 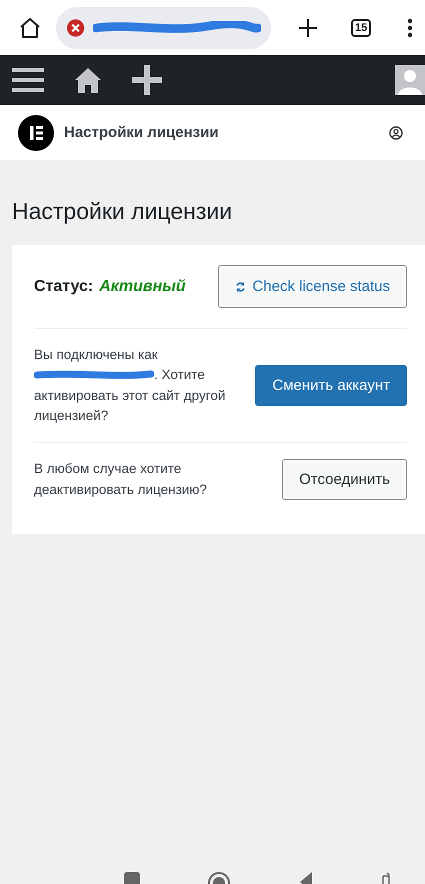 I want to click on address-bar, so click(x=163, y=27).